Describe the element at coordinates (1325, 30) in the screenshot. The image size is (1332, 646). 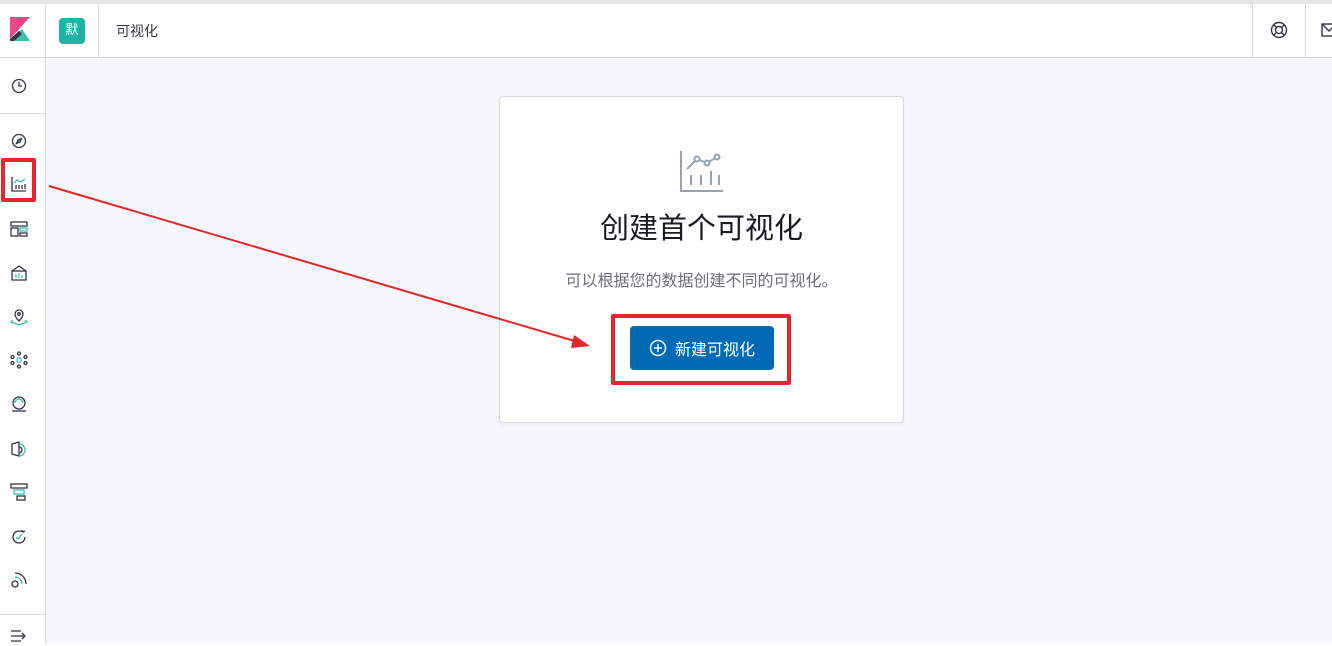
I see `mail-icon` at that location.